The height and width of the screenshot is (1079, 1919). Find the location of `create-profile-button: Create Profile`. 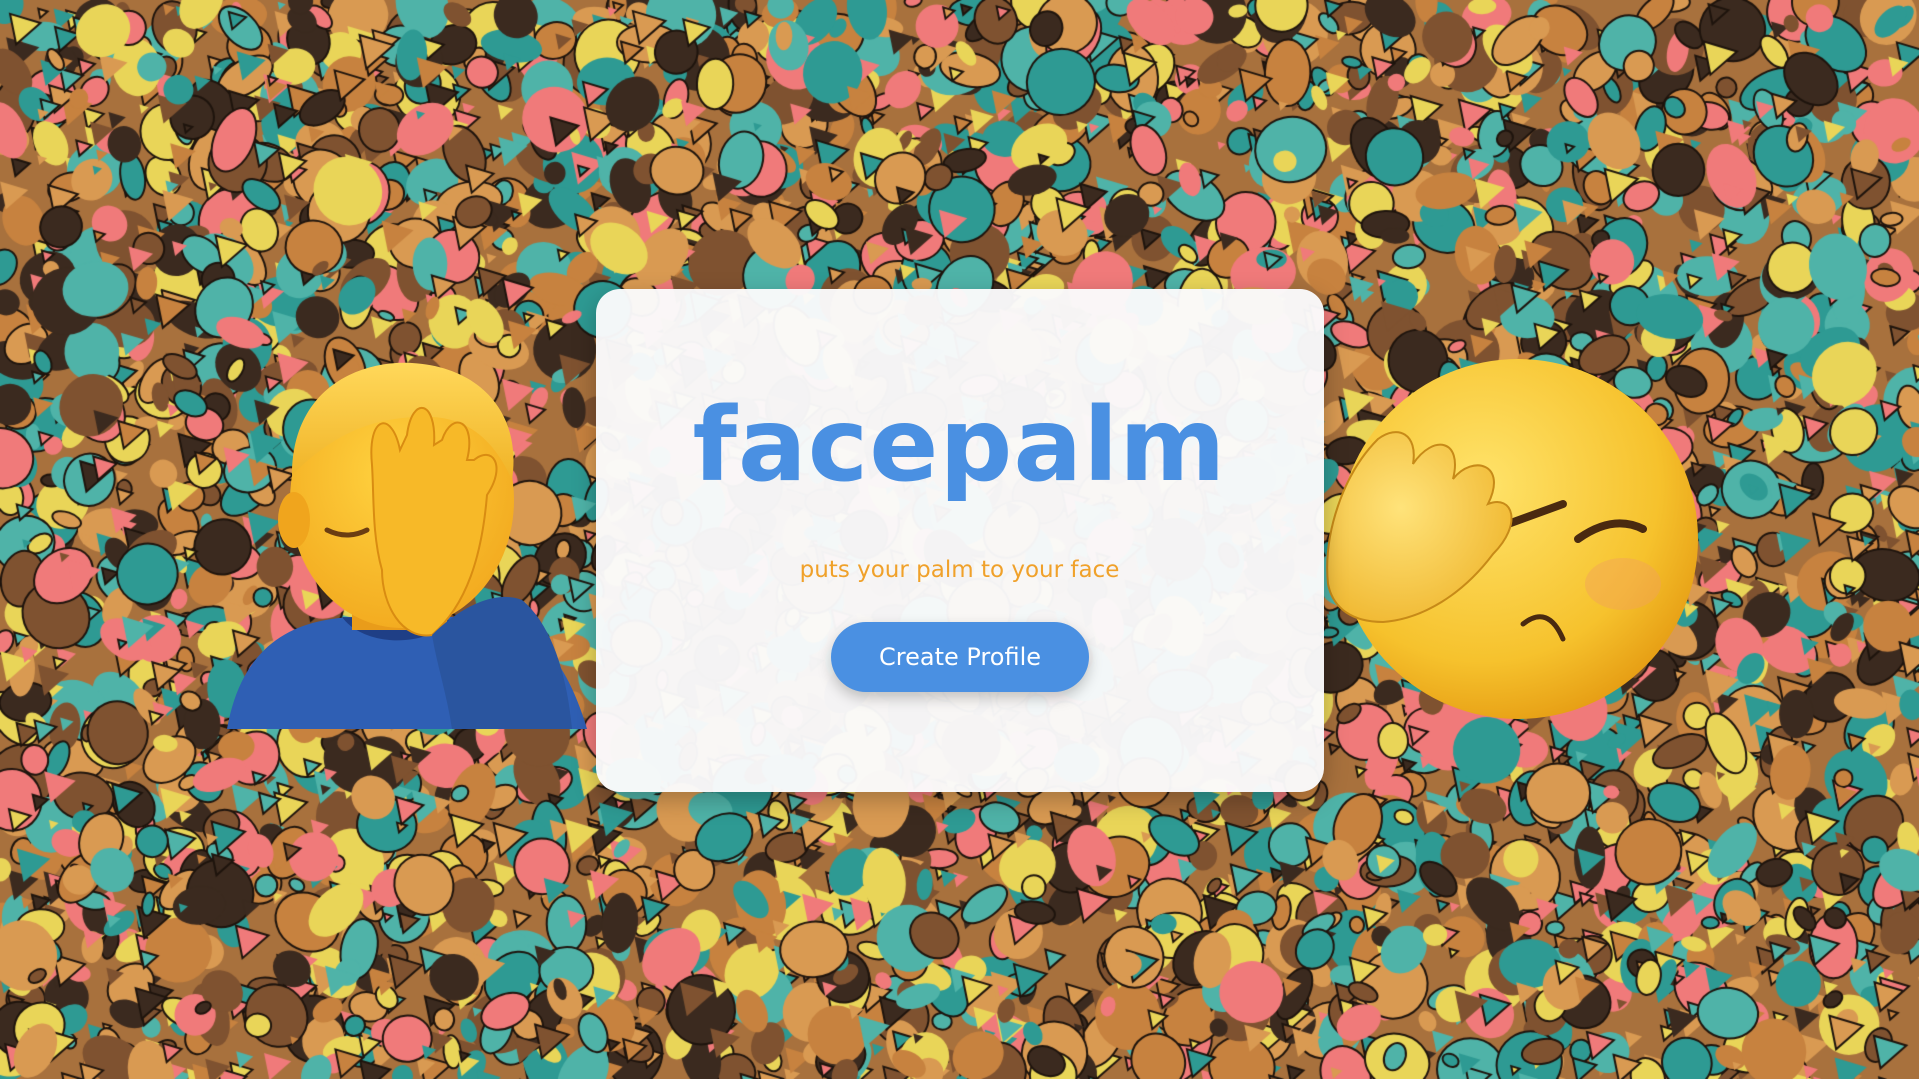

create-profile-button: Create Profile is located at coordinates (960, 657).